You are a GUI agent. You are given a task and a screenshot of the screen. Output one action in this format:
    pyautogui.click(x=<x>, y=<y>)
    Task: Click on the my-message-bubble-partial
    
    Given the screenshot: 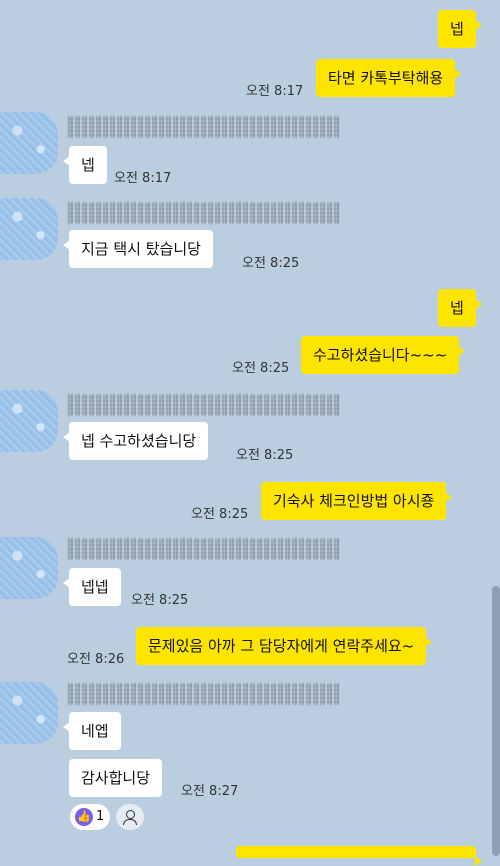 What is the action you would take?
    pyautogui.click(x=359, y=856)
    